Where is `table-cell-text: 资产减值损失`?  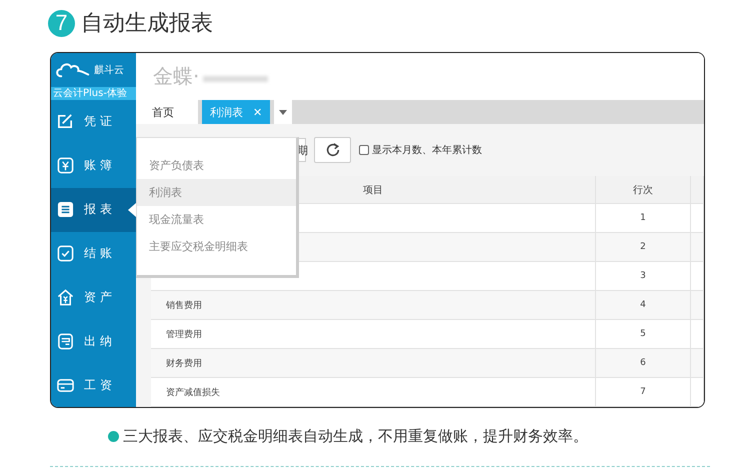
table-cell-text: 资产减值损失 is located at coordinates (193, 392).